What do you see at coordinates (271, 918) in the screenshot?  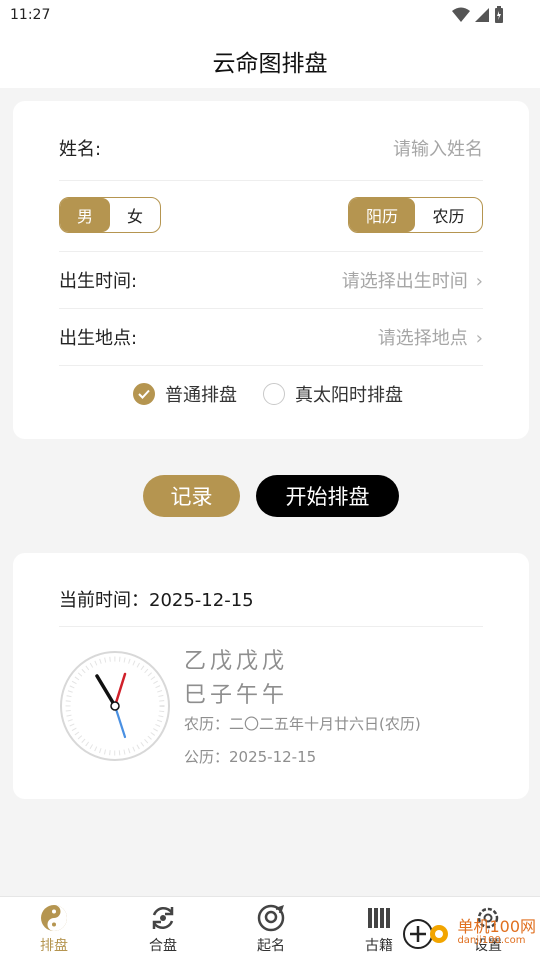 I see `name-icon` at bounding box center [271, 918].